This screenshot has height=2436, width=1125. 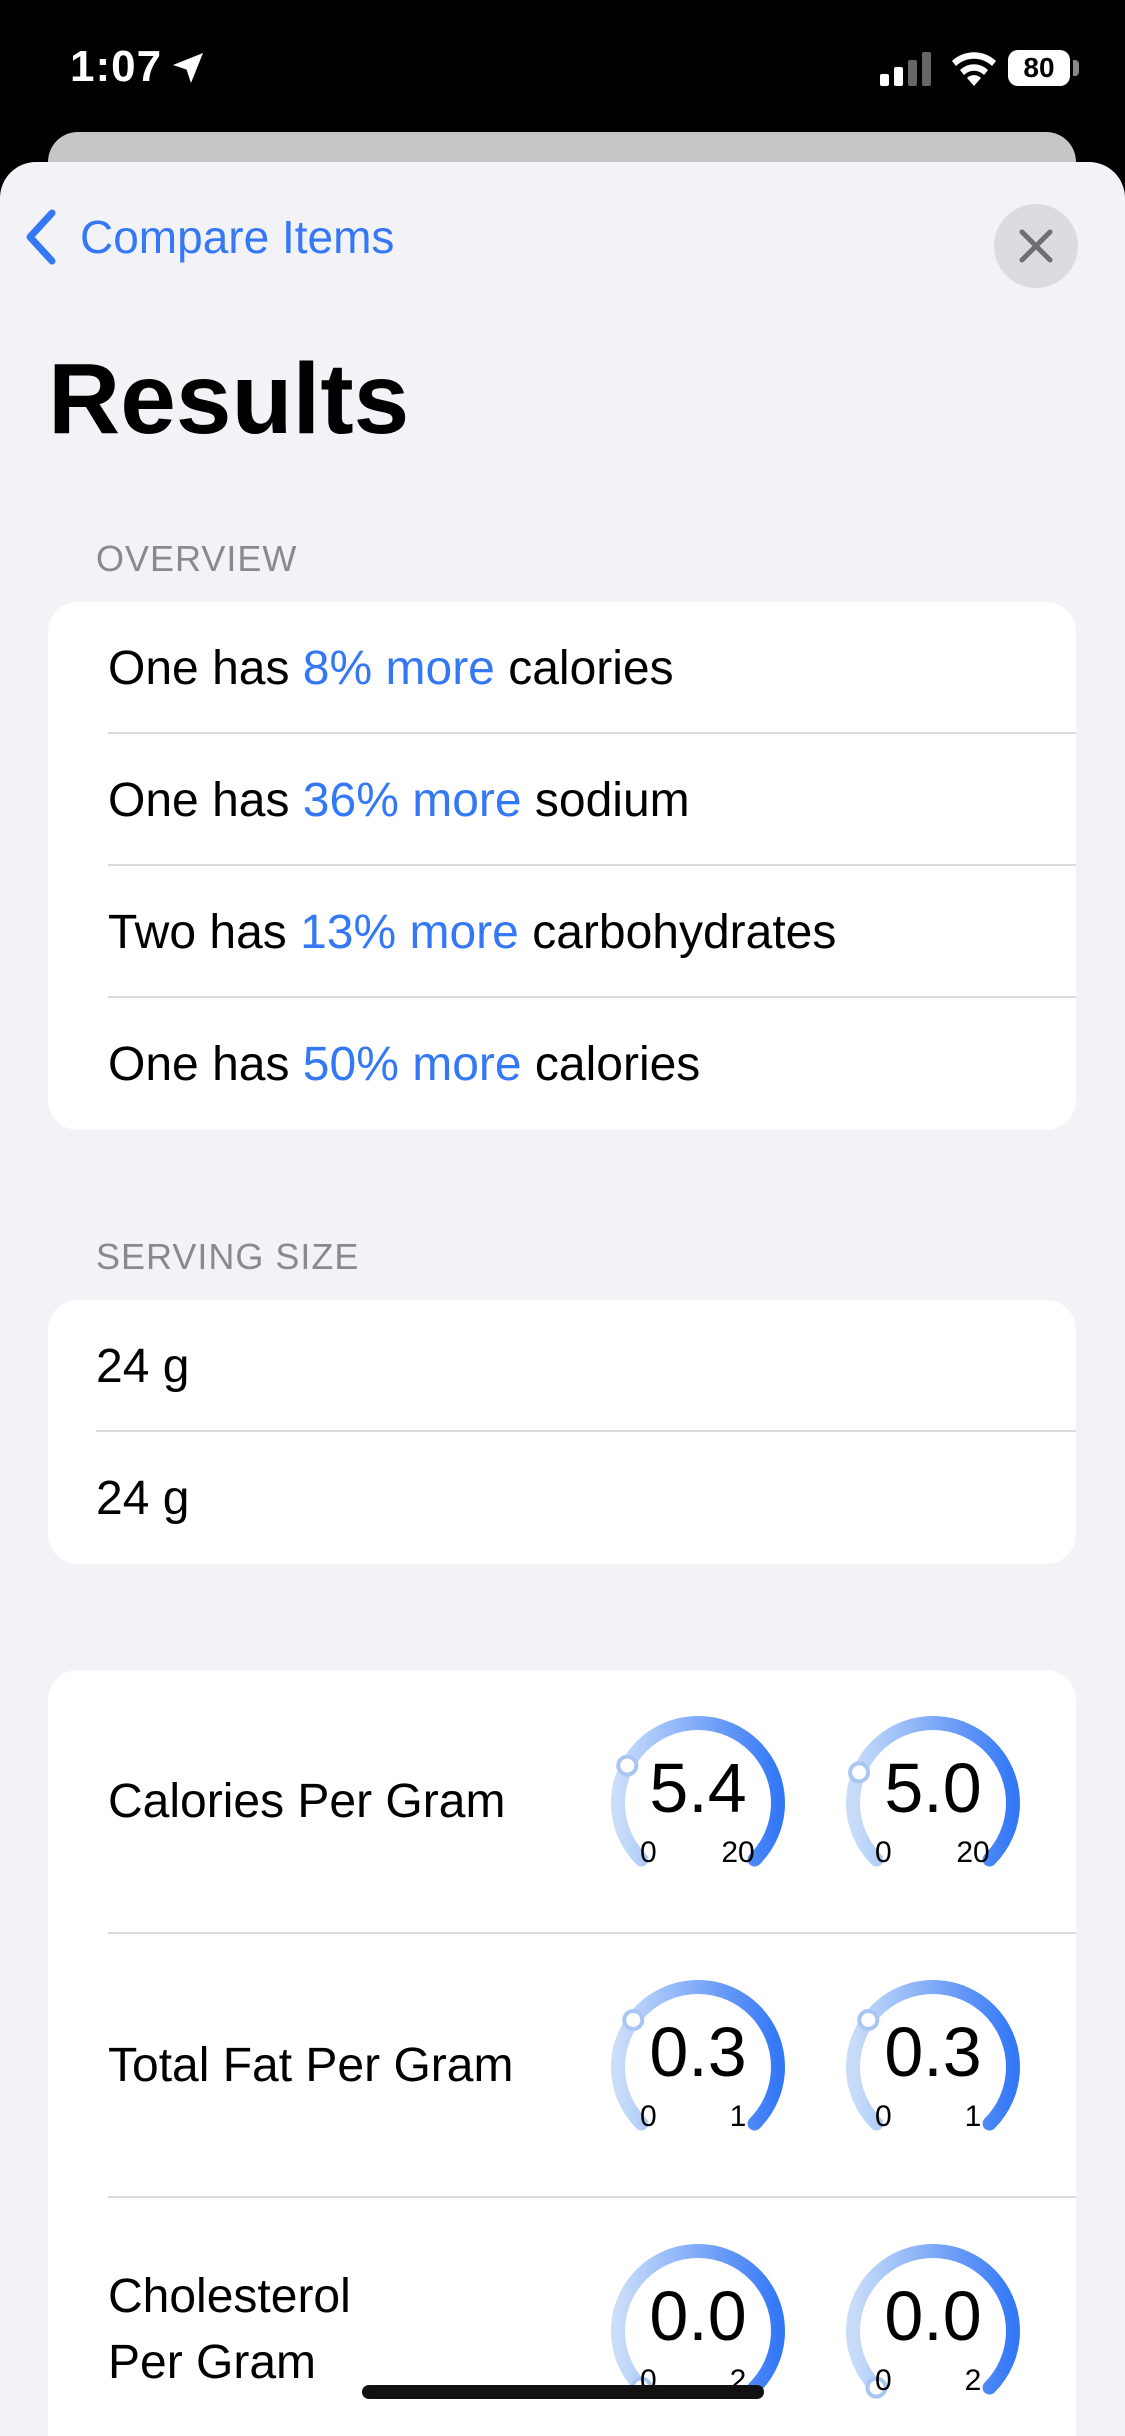 What do you see at coordinates (605, 800) in the screenshot?
I see `overview-suffix: sodium` at bounding box center [605, 800].